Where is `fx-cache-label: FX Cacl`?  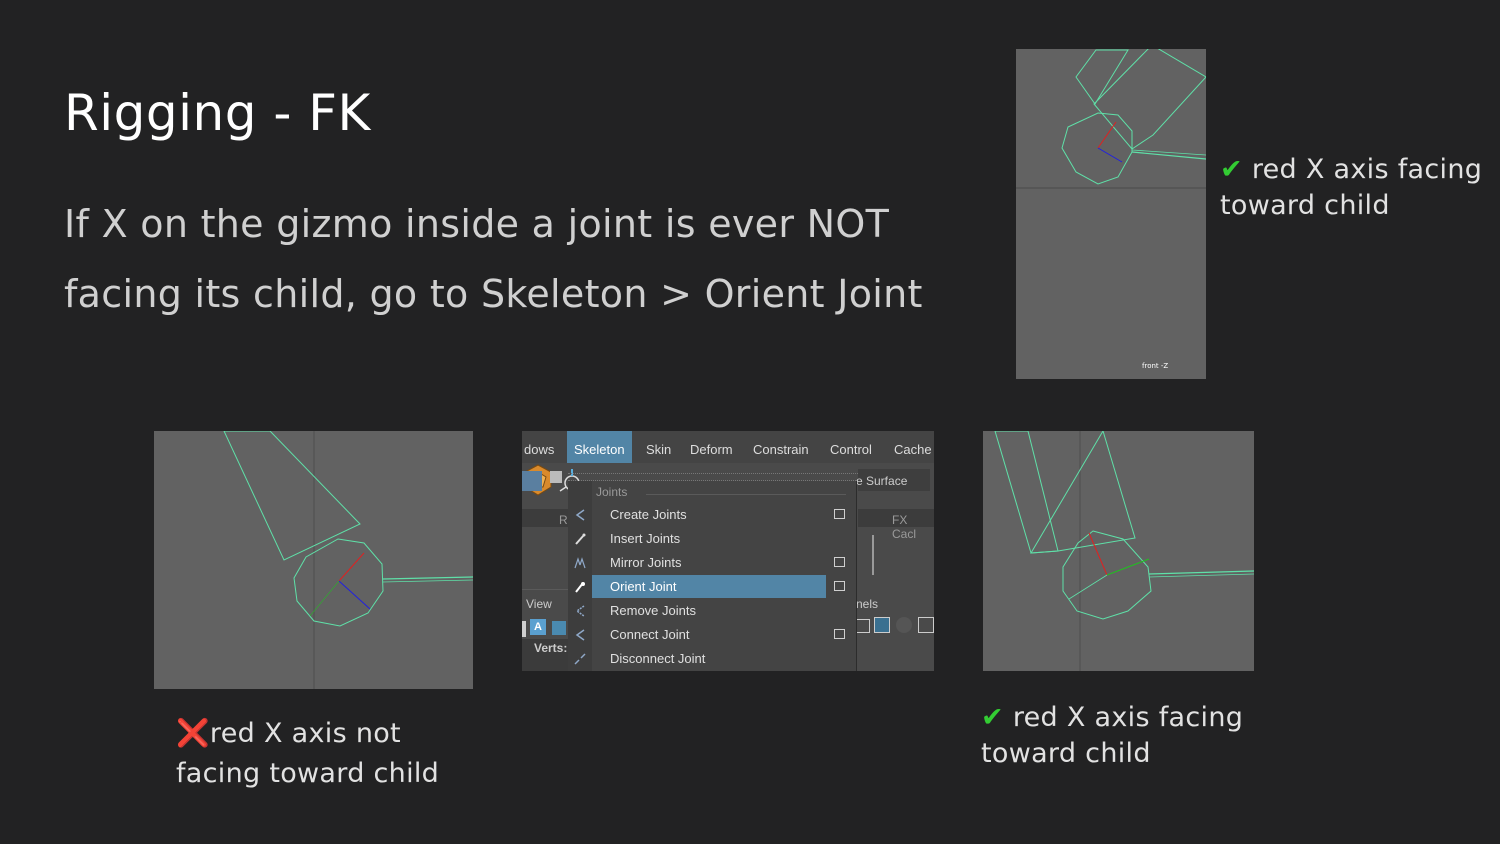
fx-cache-label: FX Cacl is located at coordinates (904, 527).